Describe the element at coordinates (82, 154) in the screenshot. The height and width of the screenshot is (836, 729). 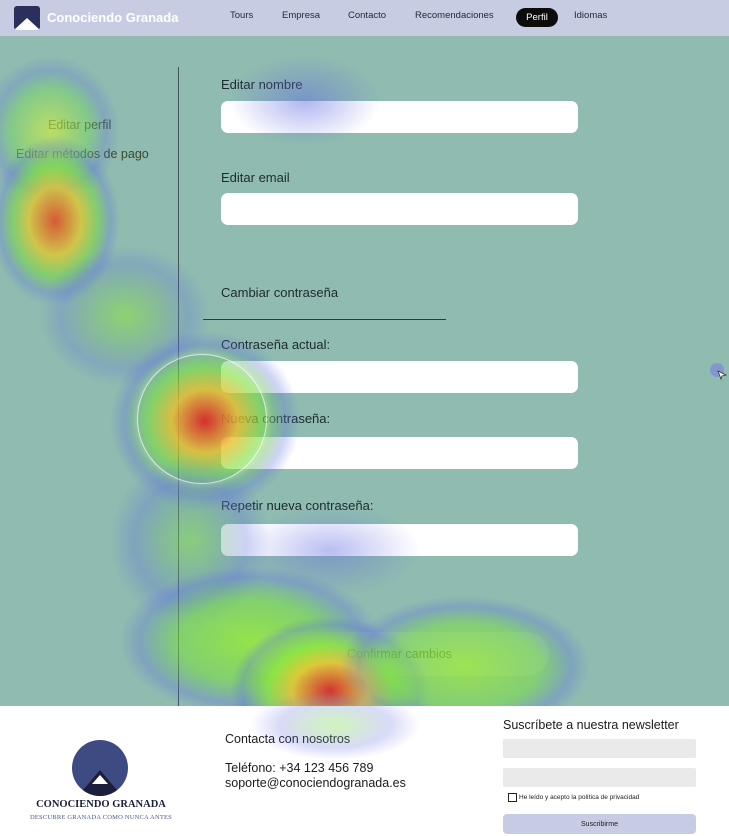
I see `sidebar-item-metodos-pago: Editar métodos de pago` at that location.